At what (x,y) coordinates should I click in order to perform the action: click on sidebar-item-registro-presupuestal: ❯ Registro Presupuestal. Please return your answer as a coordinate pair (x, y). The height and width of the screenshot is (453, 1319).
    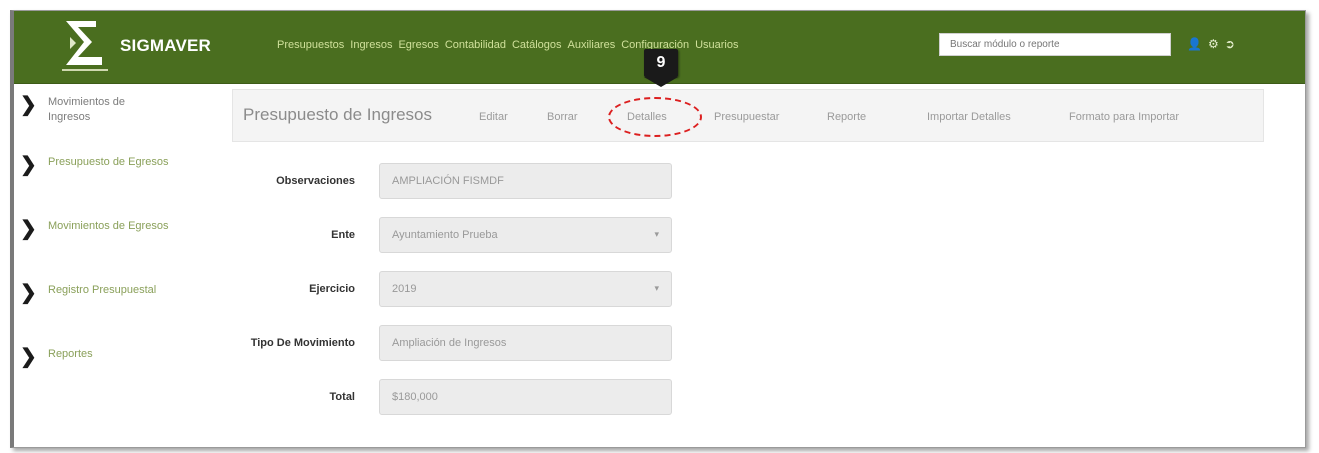
    Looking at the image, I should click on (85, 294).